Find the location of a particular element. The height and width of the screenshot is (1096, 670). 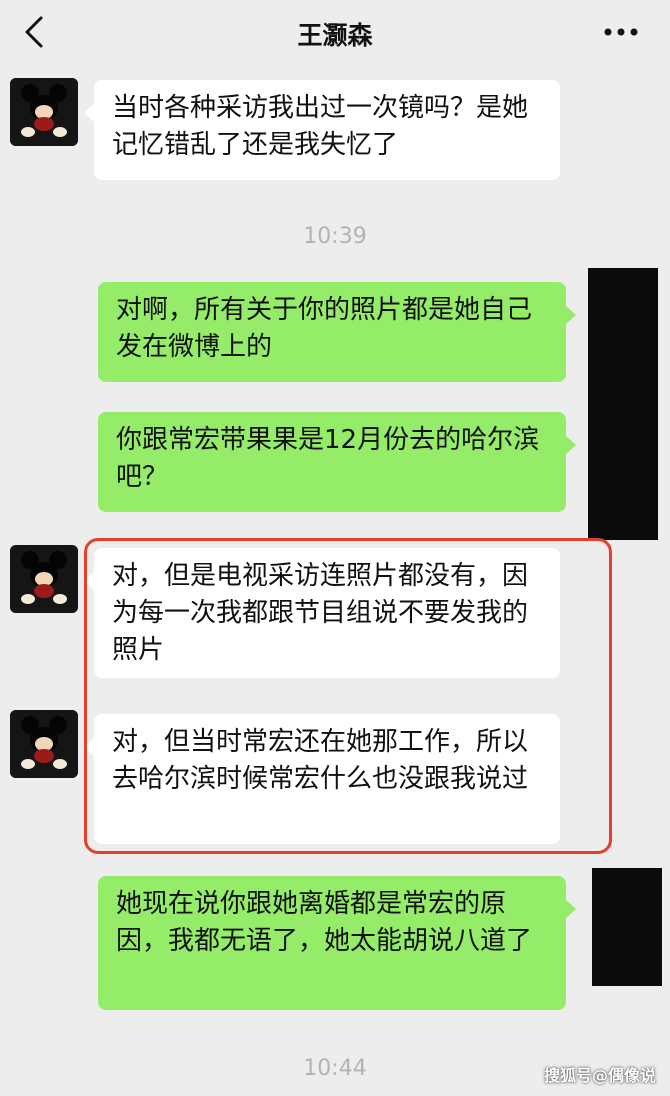

message-bubble: 她现在说你跟她离婚都是常宏的原因，我都无语了，她太能胡说八道了 is located at coordinates (337, 943).